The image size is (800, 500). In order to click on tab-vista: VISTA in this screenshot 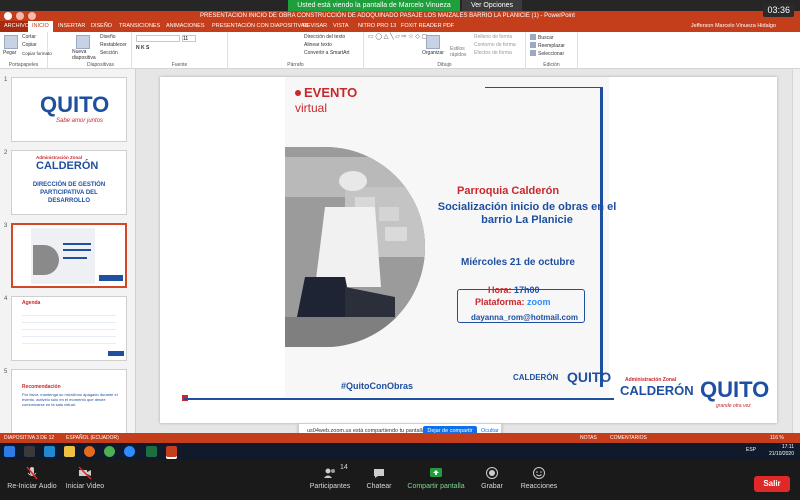, I will do `click(341, 26)`.